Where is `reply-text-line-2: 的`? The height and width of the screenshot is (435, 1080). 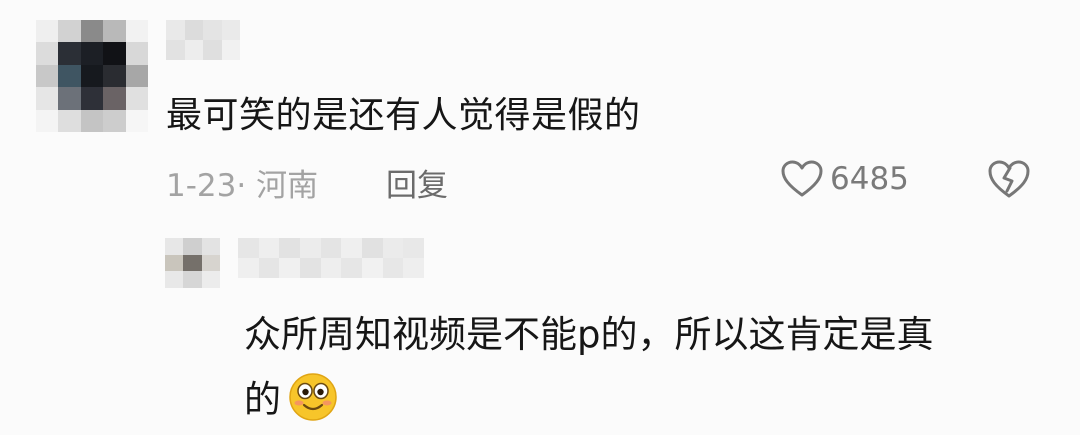
reply-text-line-2: 的 is located at coordinates (291, 396).